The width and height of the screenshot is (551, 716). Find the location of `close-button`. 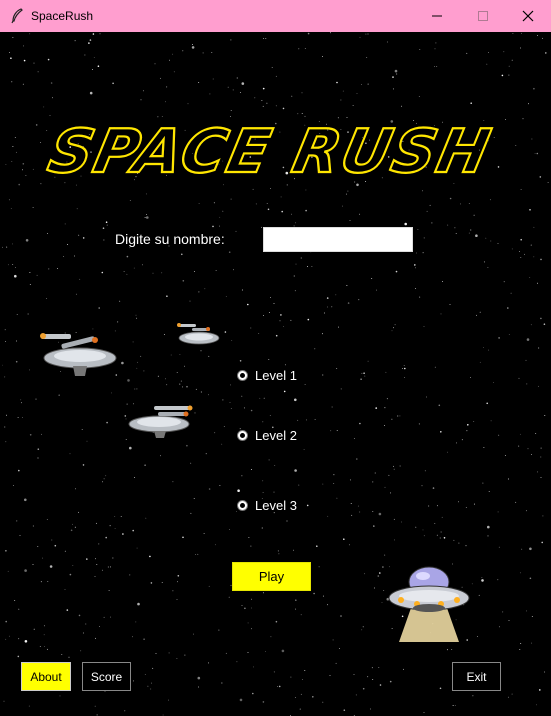

close-button is located at coordinates (528, 16).